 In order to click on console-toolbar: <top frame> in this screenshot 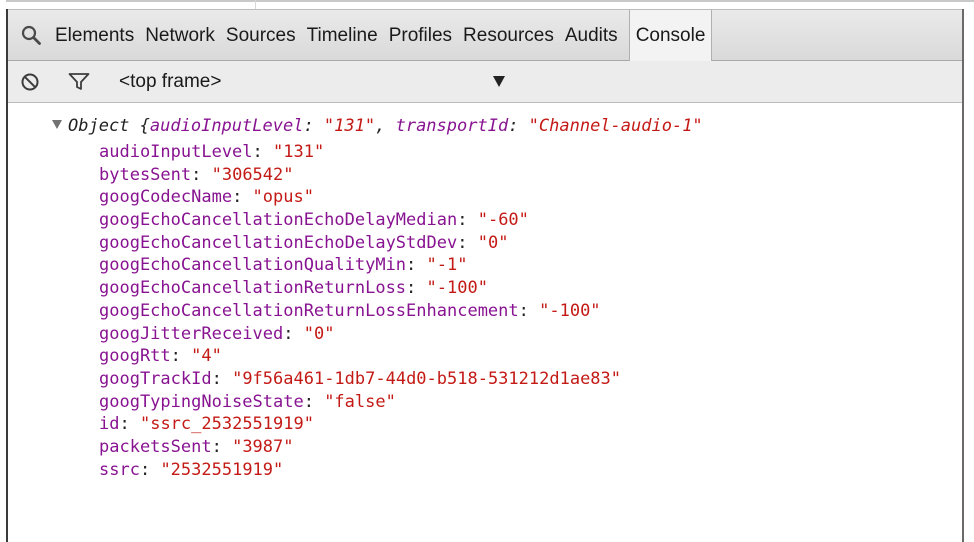, I will do `click(485, 82)`.